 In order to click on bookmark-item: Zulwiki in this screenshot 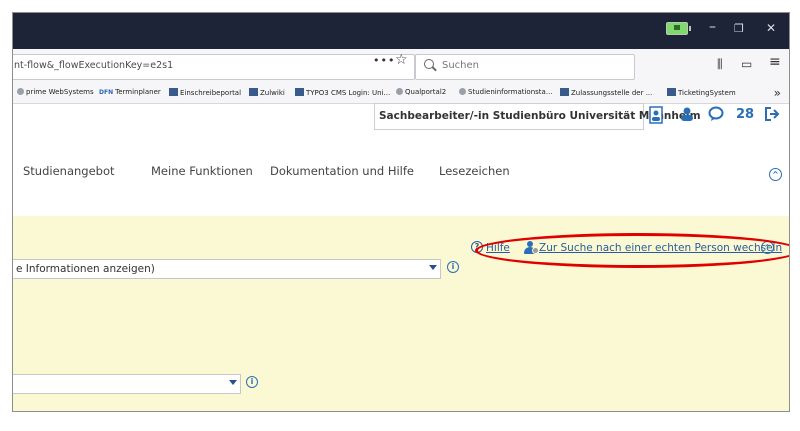, I will do `click(267, 92)`.